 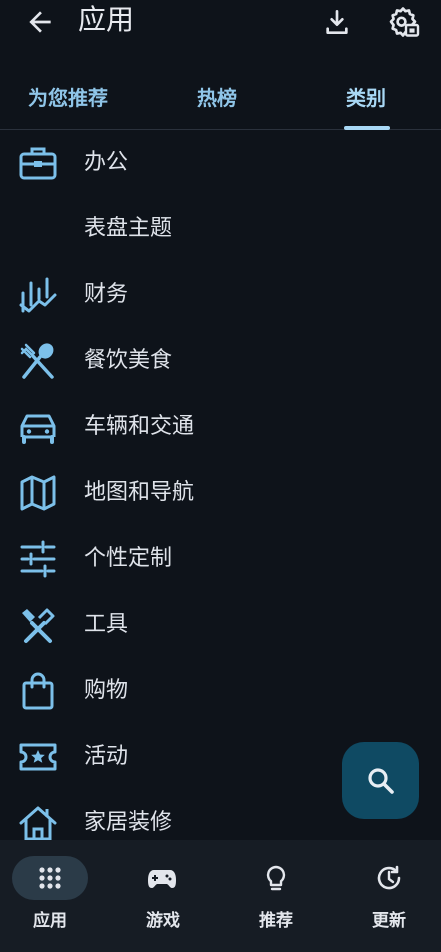 I want to click on gamepad-icon, so click(x=162, y=879).